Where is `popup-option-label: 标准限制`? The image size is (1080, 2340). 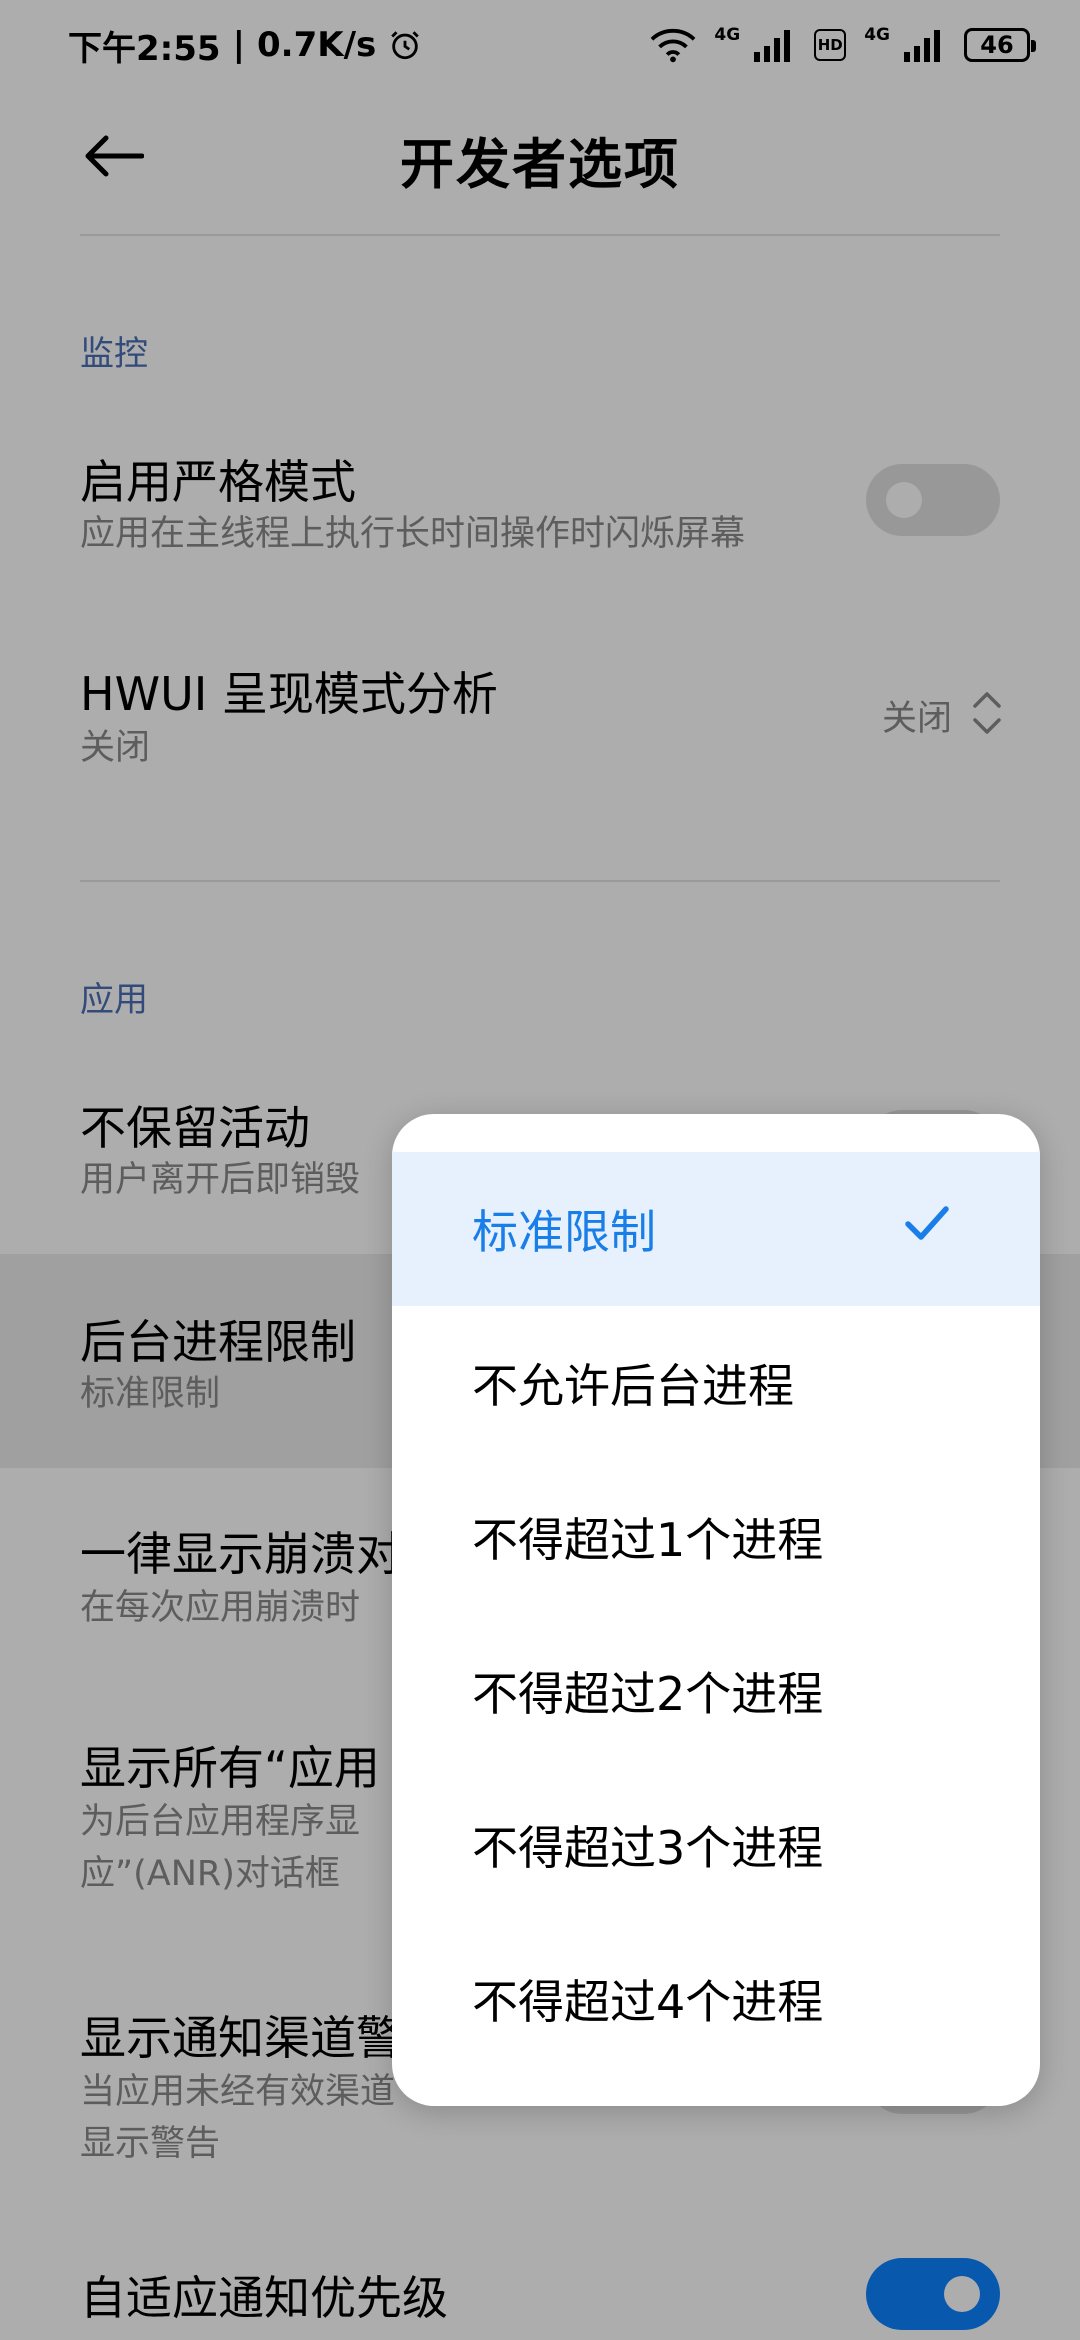
popup-option-label: 标准限制 is located at coordinates (564, 1232).